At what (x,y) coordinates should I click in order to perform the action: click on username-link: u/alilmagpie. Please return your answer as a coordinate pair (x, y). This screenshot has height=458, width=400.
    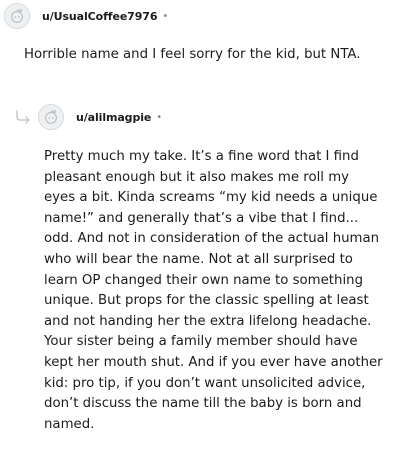
    Looking at the image, I should click on (113, 117).